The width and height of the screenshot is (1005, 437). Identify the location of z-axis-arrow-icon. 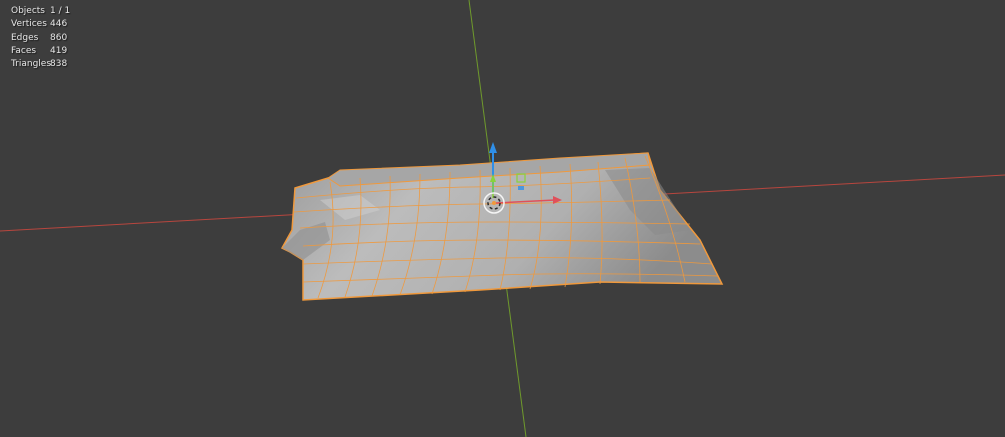
(493, 147).